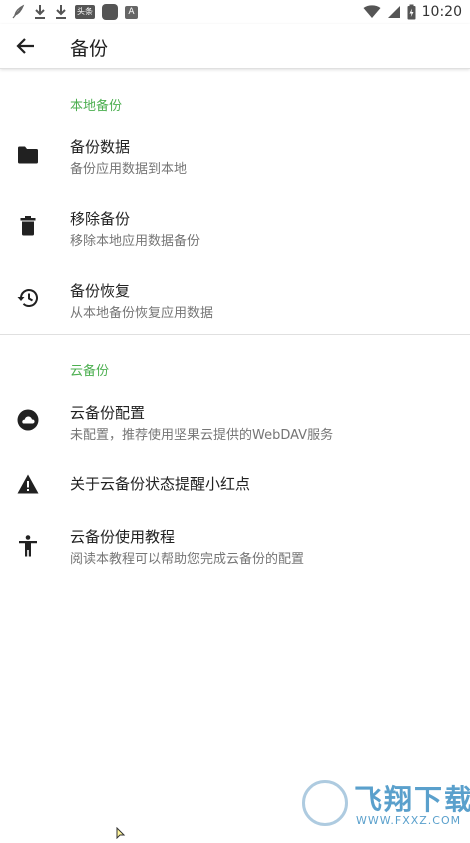 The image size is (470, 843). What do you see at coordinates (28, 484) in the screenshot?
I see `warning-icon` at bounding box center [28, 484].